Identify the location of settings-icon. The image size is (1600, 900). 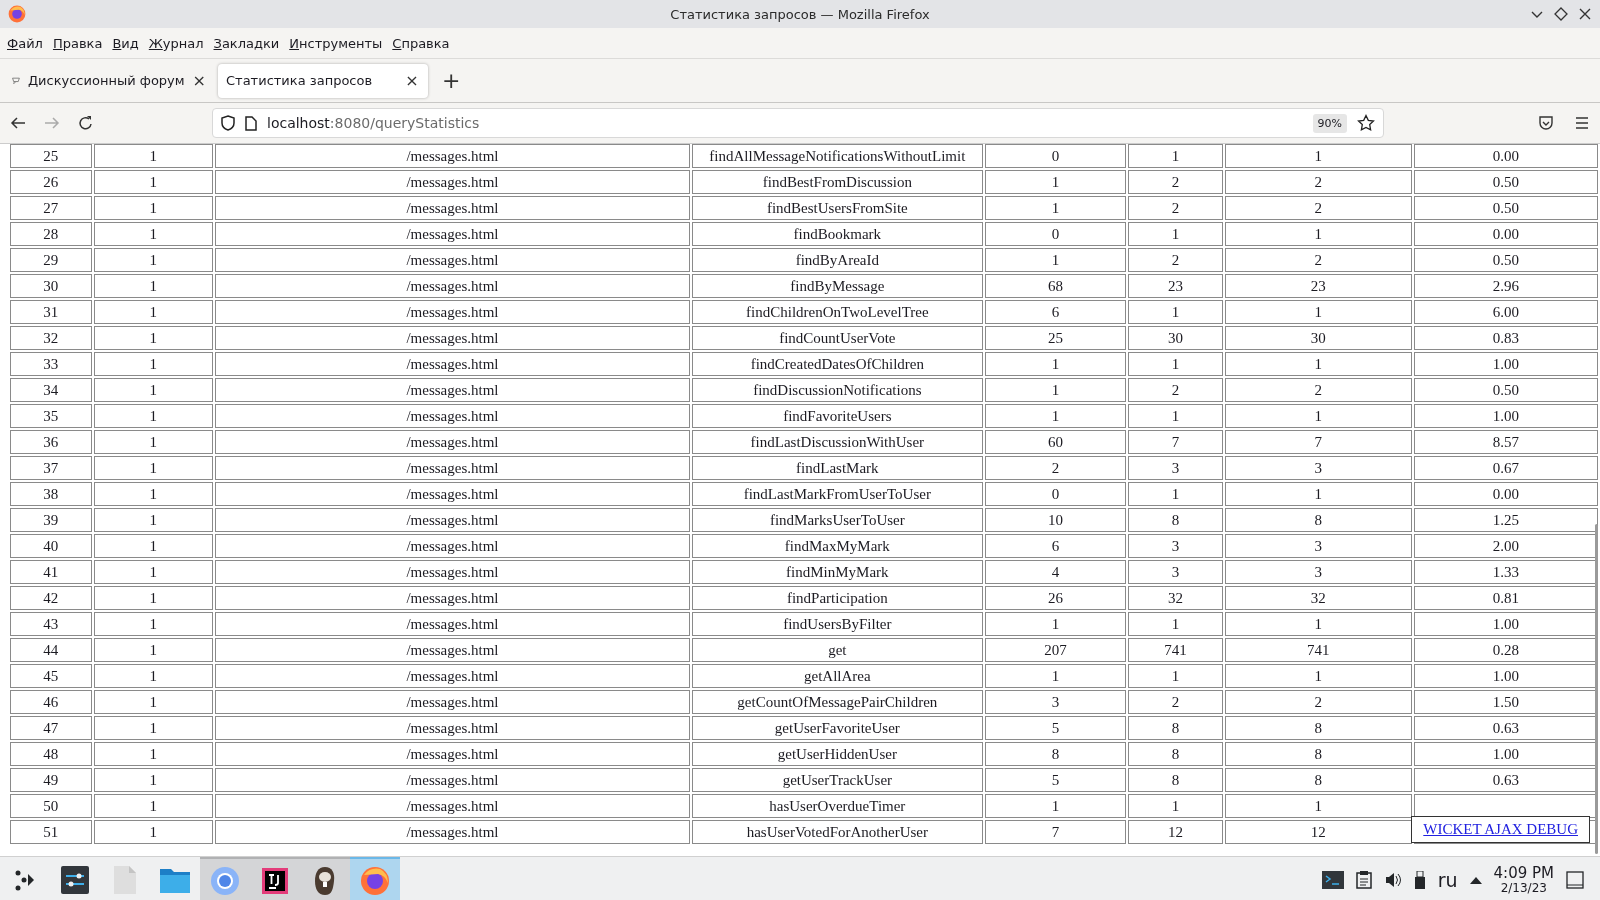
(75, 880).